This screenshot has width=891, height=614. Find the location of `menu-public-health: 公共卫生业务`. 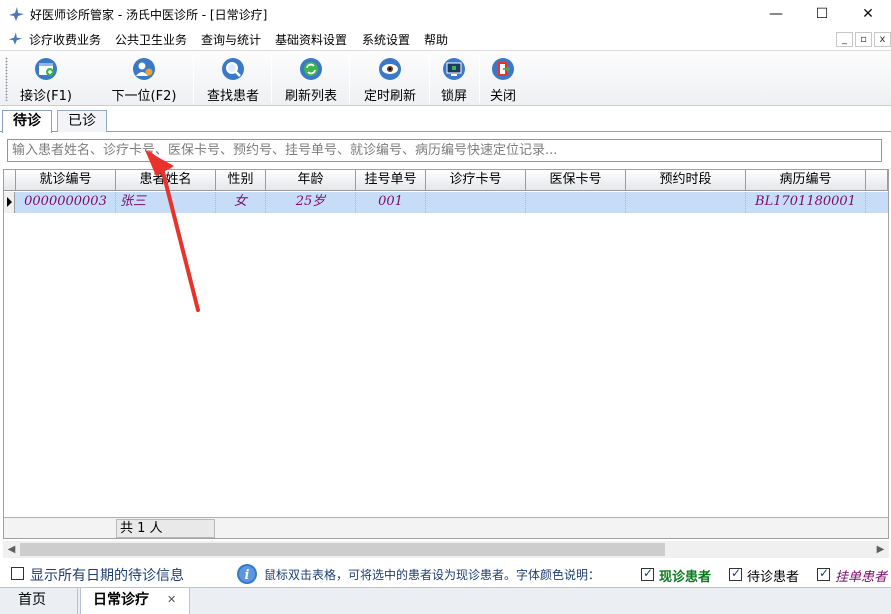

menu-public-health: 公共卫生业务 is located at coordinates (151, 39).